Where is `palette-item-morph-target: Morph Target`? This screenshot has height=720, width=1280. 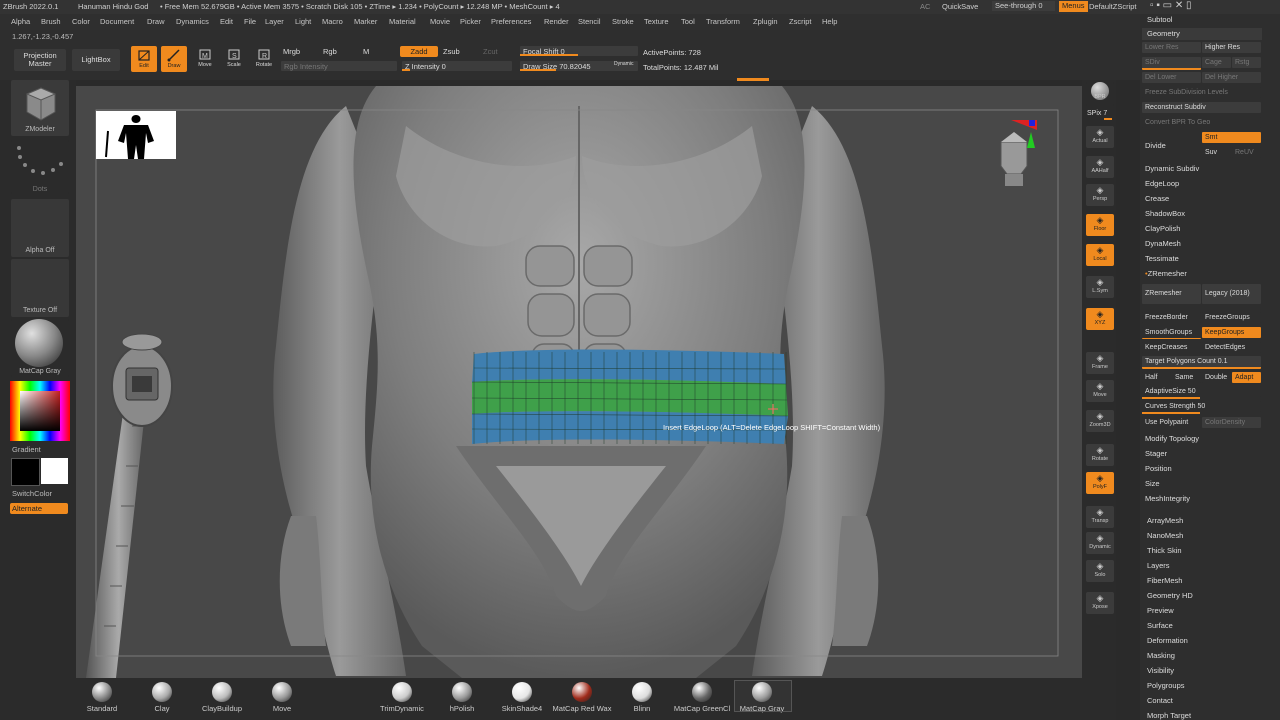 palette-item-morph-target: Morph Target is located at coordinates (1169, 715).